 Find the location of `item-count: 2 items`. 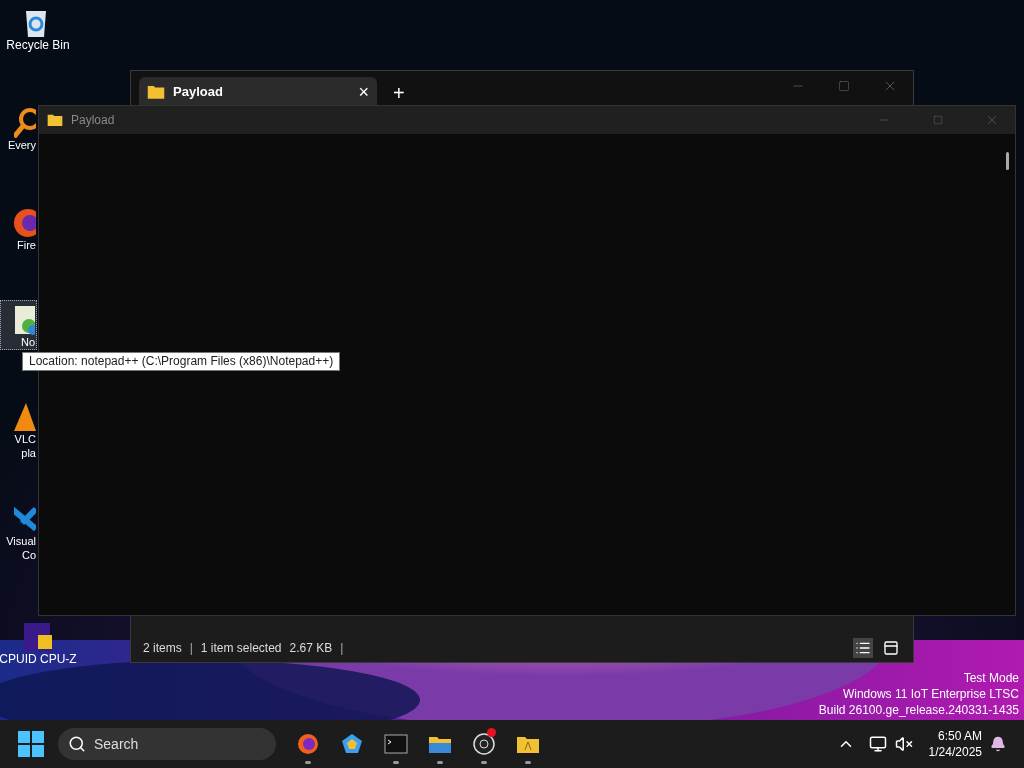

item-count: 2 items is located at coordinates (162, 648).